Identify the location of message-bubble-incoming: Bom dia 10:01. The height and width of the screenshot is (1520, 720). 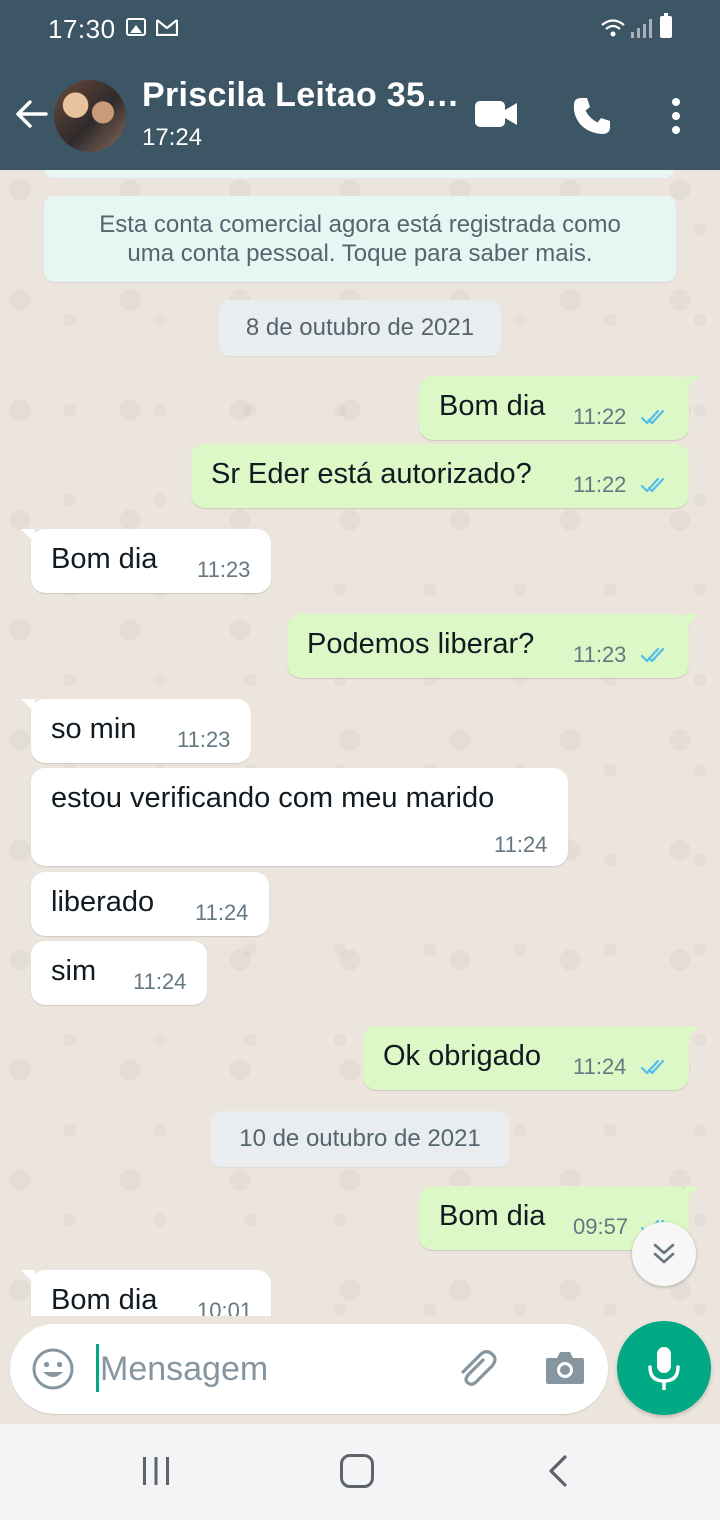
(146, 1293).